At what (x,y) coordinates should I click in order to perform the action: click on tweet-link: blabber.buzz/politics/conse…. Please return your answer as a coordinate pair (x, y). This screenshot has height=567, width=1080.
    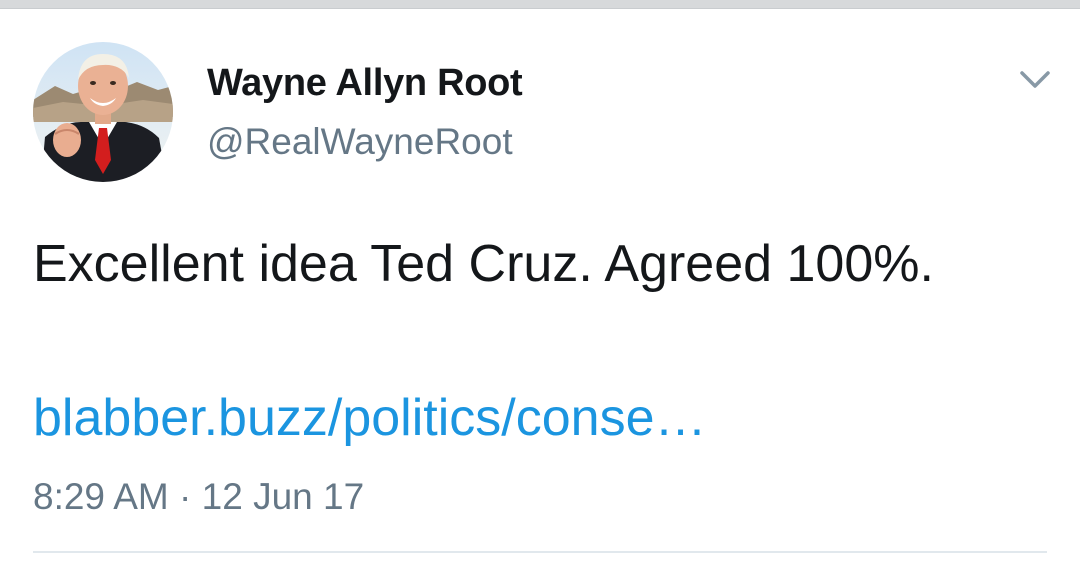
    Looking at the image, I should click on (370, 418).